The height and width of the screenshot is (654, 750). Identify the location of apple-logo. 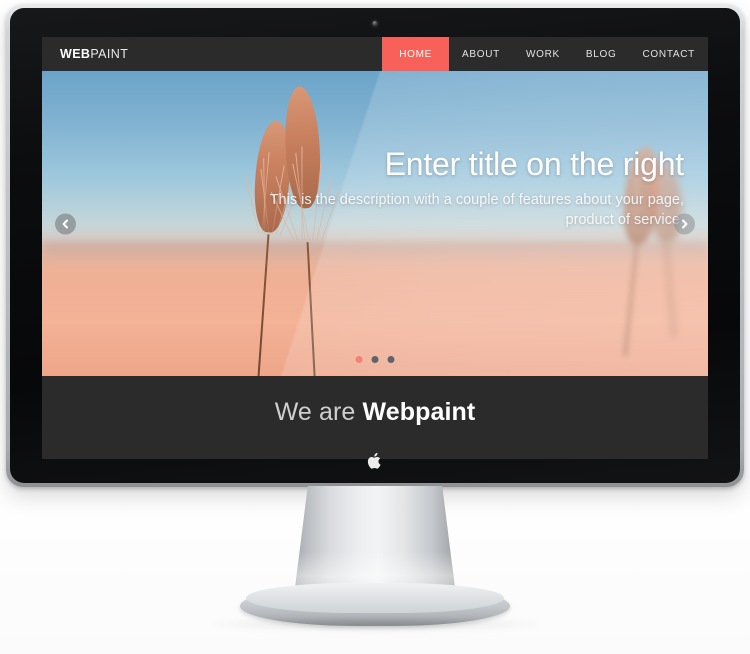
(375, 463).